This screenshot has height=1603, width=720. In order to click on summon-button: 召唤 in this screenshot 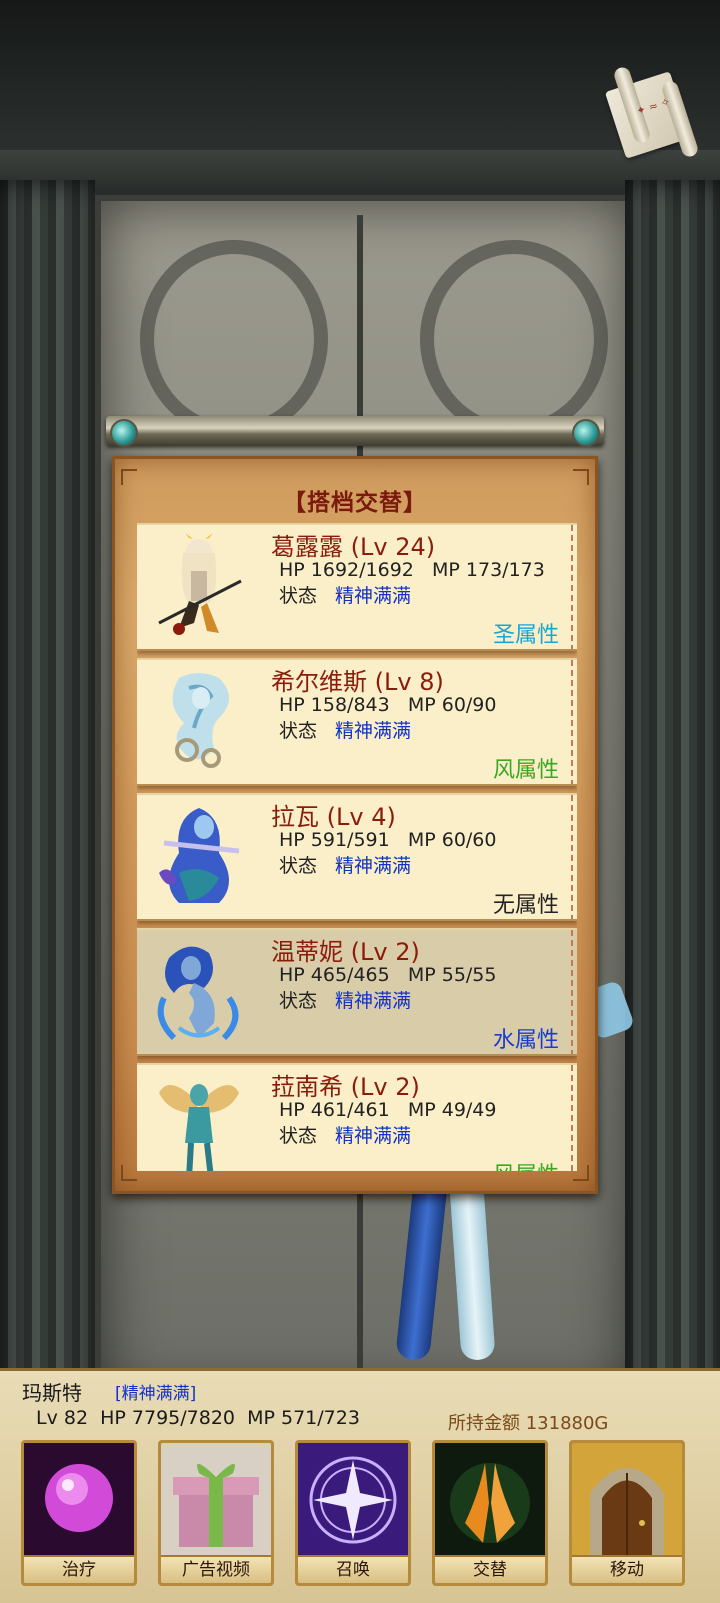, I will do `click(353, 1513)`.